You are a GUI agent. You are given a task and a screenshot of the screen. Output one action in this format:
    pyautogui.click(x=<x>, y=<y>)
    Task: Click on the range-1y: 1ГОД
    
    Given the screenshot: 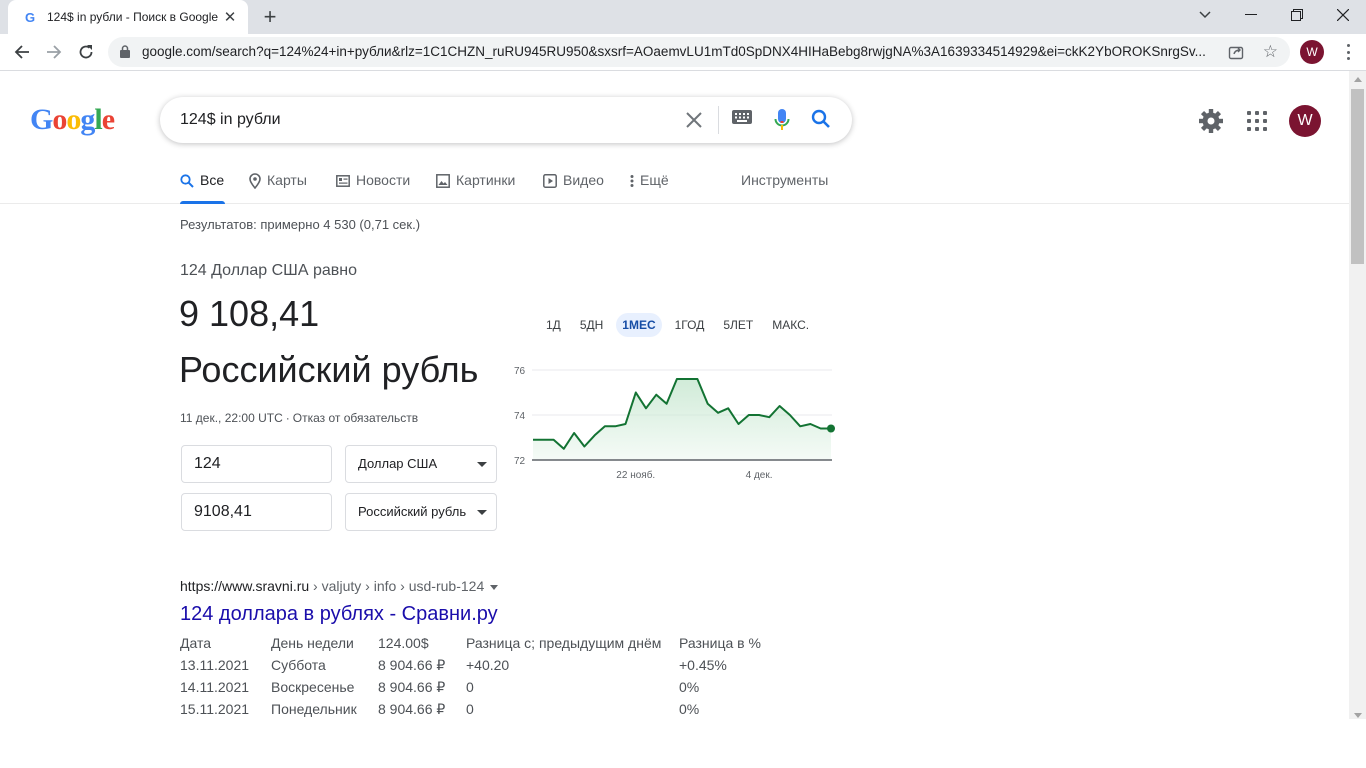 What is the action you would take?
    pyautogui.click(x=690, y=325)
    